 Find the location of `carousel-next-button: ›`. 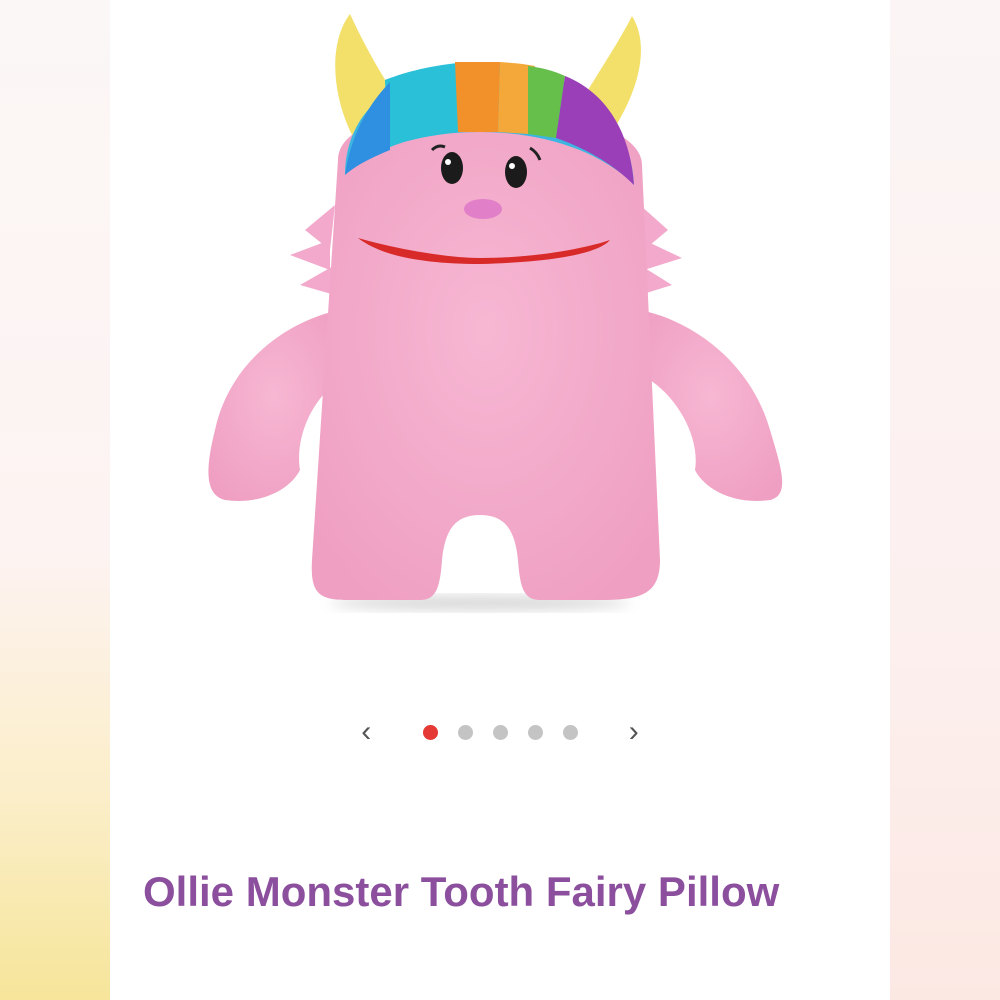

carousel-next-button: › is located at coordinates (634, 732).